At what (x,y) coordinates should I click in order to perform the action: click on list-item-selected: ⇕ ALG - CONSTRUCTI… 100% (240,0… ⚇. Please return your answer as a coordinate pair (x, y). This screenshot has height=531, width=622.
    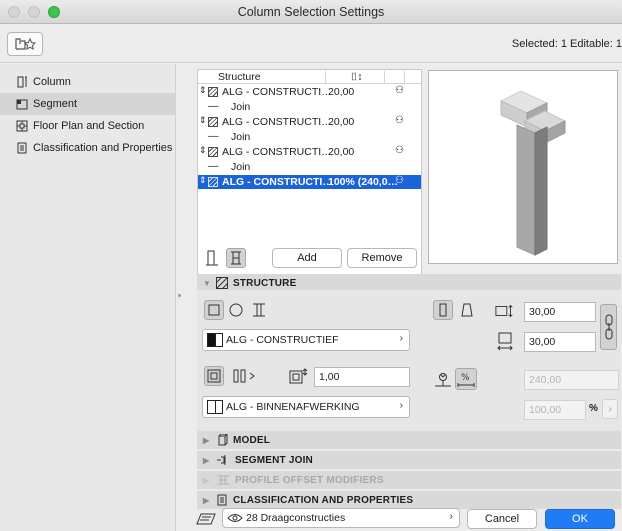
    Looking at the image, I should click on (309, 182).